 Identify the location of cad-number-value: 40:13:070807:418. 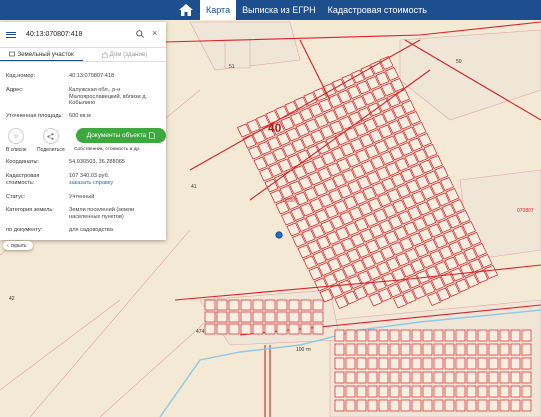
(115, 76).